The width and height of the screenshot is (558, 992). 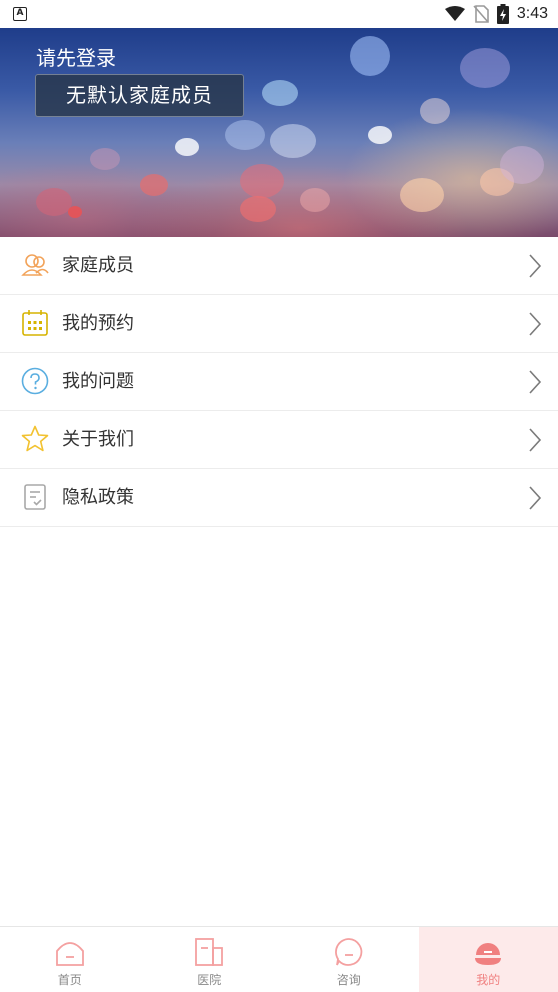 What do you see at coordinates (348, 980) in the screenshot?
I see `nav-tab-label: 咨询` at bounding box center [348, 980].